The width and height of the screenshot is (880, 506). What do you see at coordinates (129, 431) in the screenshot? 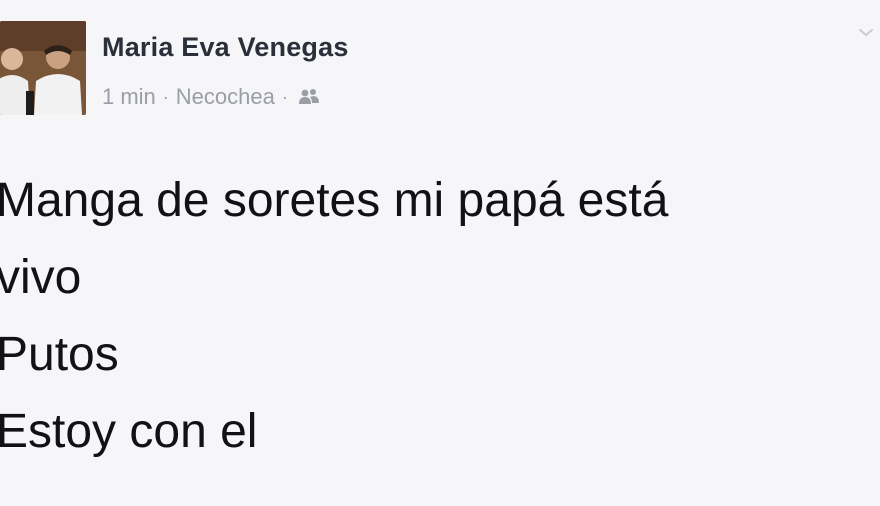
I see `post-text-line: Estoy con el` at bounding box center [129, 431].